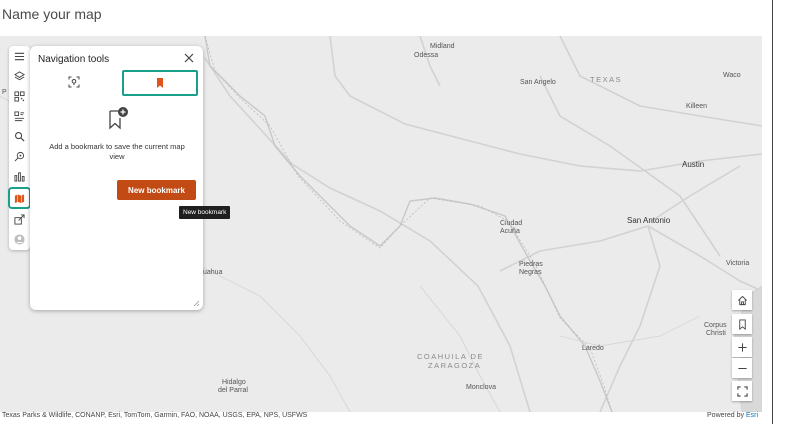 This screenshot has width=802, height=424. What do you see at coordinates (450, 356) in the screenshot?
I see `map-label: COAHUILA DE` at bounding box center [450, 356].